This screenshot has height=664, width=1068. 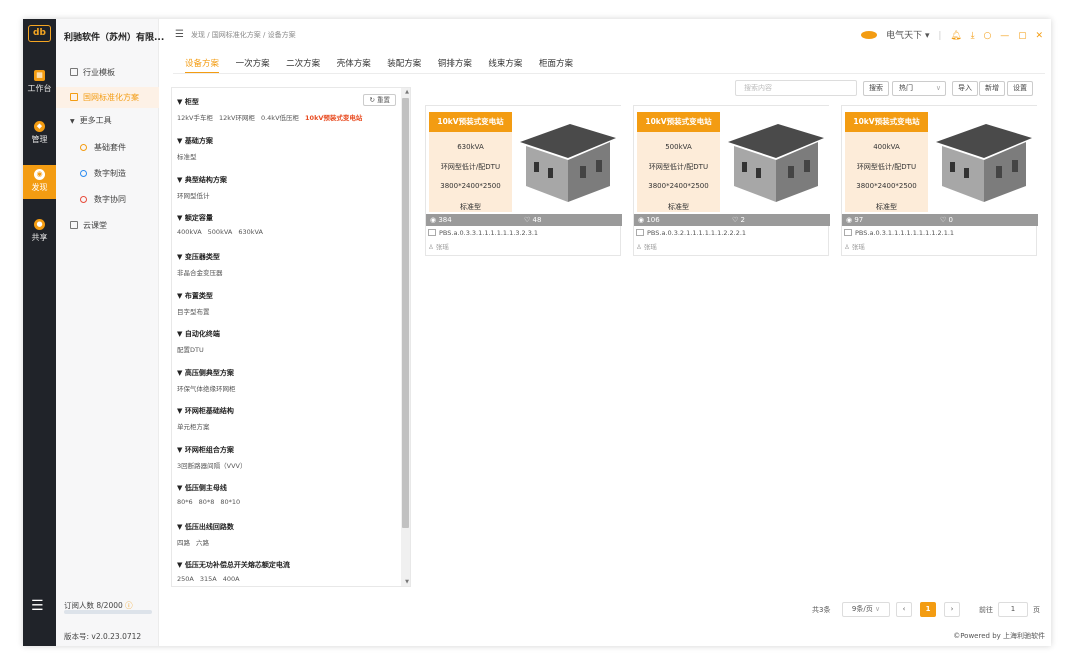 What do you see at coordinates (107, 120) in the screenshot?
I see `sidebar-item-more-tools: ▼ 更多工具` at bounding box center [107, 120].